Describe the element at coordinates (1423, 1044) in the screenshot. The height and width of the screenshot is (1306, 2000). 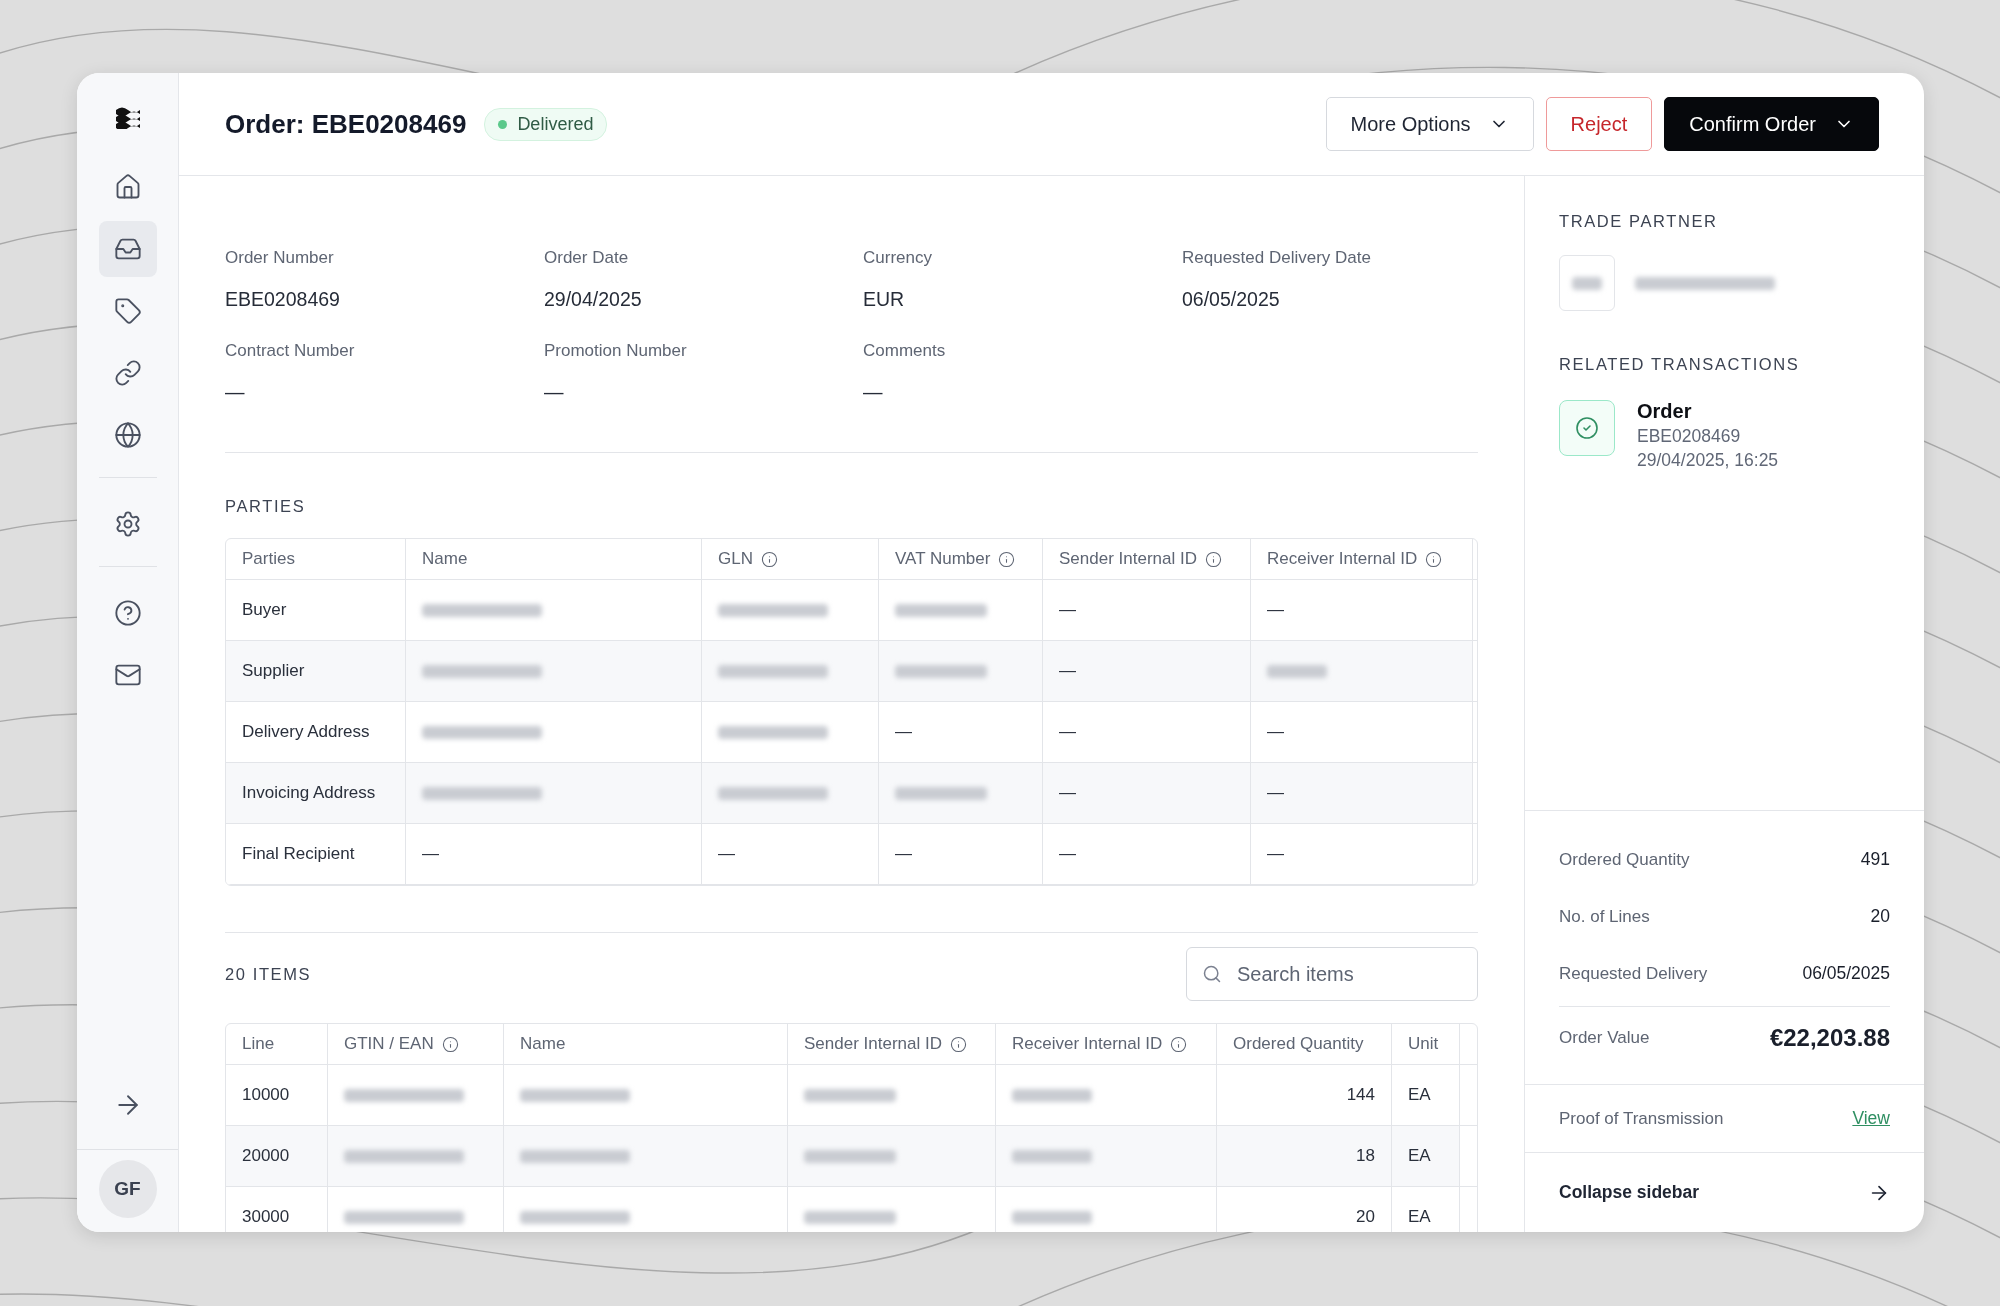
I see `column-label: Unit` at that location.